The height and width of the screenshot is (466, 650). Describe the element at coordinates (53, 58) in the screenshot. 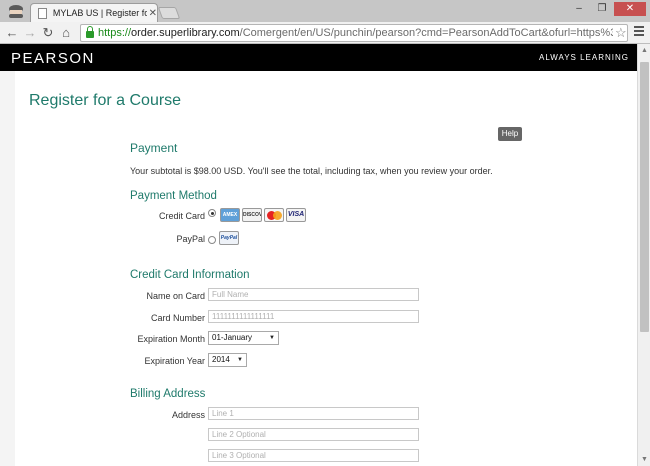

I see `pearson-logo: PEARSON` at that location.